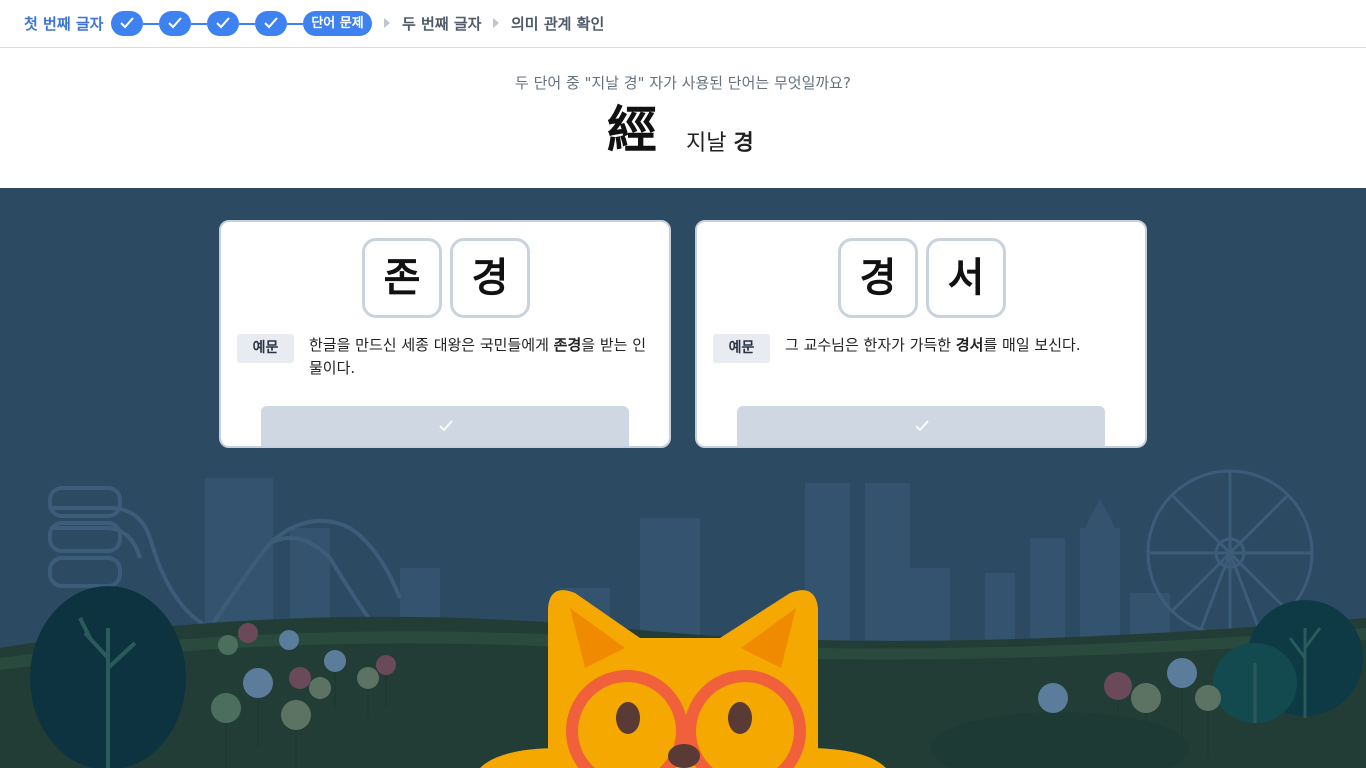 The image size is (1366, 768). I want to click on example-sentence: 한글을 만드신 세종 대왕은 국민들에게 존경을 받는 인물이다., so click(484, 357).